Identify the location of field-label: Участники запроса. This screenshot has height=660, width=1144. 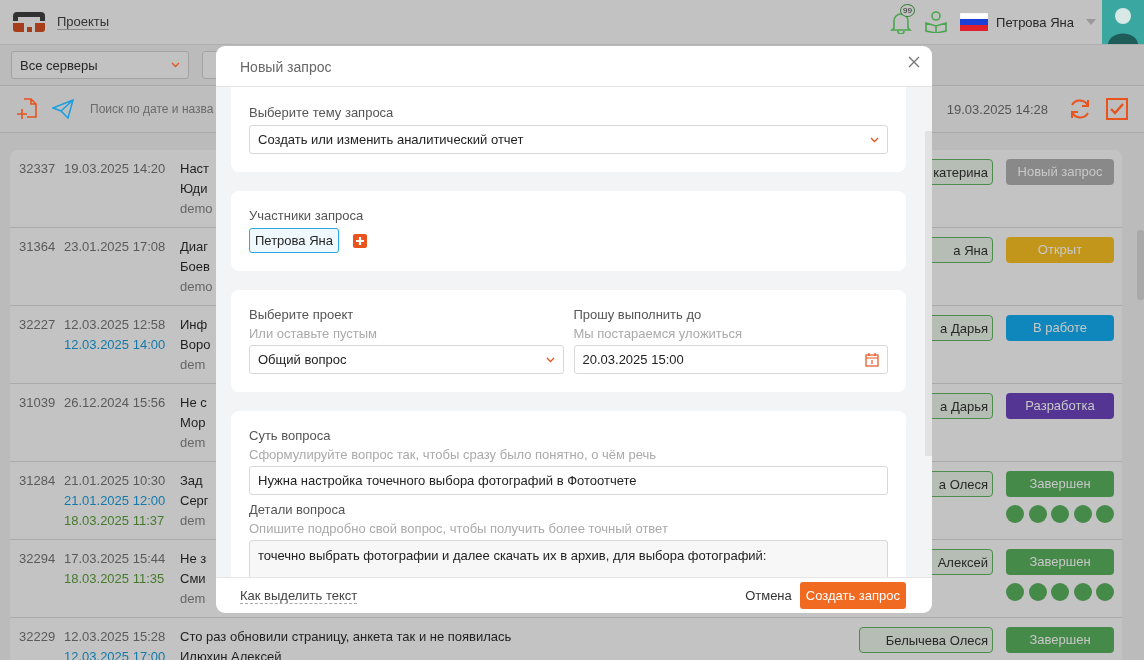
(307, 216).